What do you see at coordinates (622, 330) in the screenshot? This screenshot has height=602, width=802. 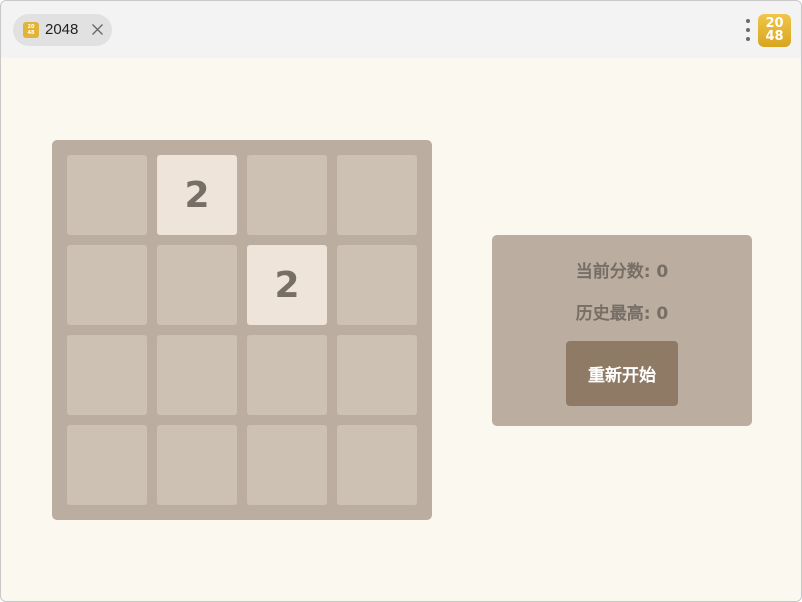 I see `score-panel: 当前分数: 0 历史最高: 0 重新开始` at bounding box center [622, 330].